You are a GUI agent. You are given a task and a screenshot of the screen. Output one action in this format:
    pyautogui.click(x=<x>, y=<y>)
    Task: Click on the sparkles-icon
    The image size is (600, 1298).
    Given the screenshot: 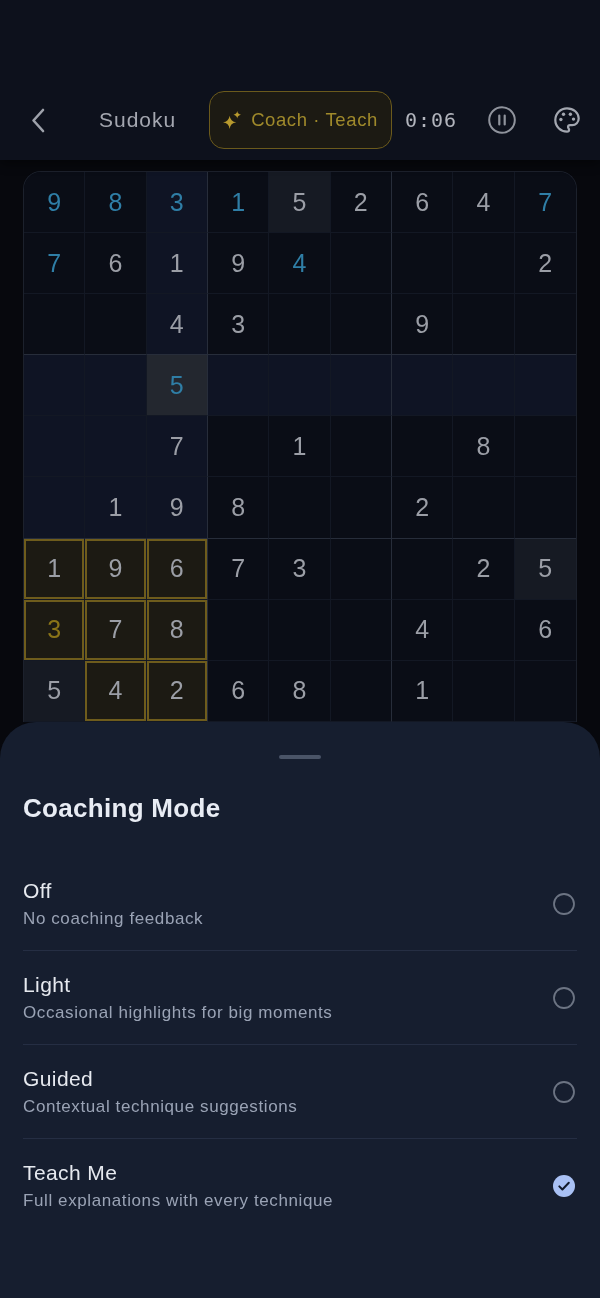 What is the action you would take?
    pyautogui.click(x=232, y=120)
    